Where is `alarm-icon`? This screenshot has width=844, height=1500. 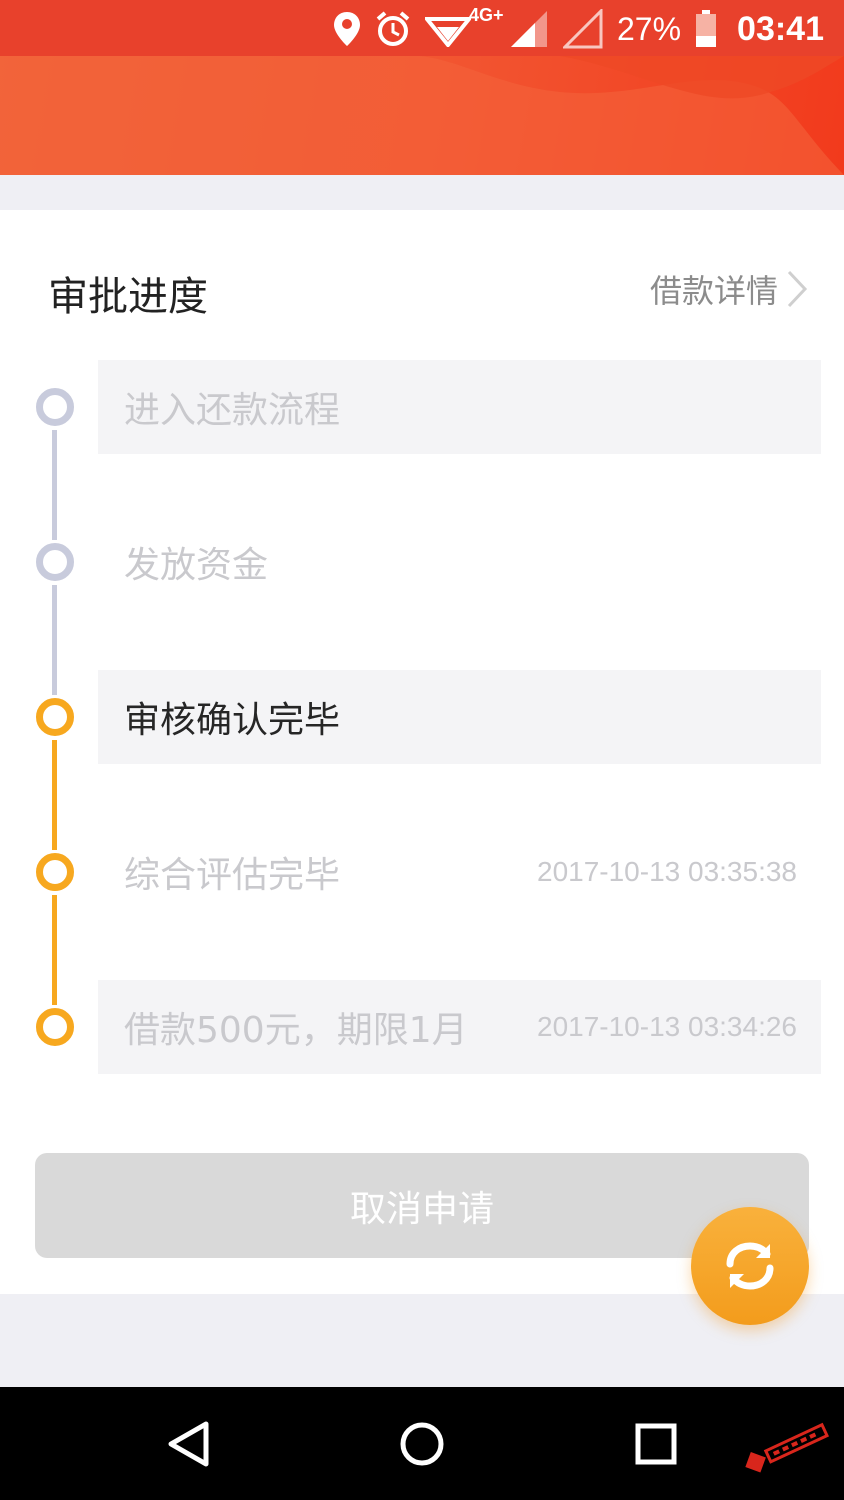 alarm-icon is located at coordinates (393, 28).